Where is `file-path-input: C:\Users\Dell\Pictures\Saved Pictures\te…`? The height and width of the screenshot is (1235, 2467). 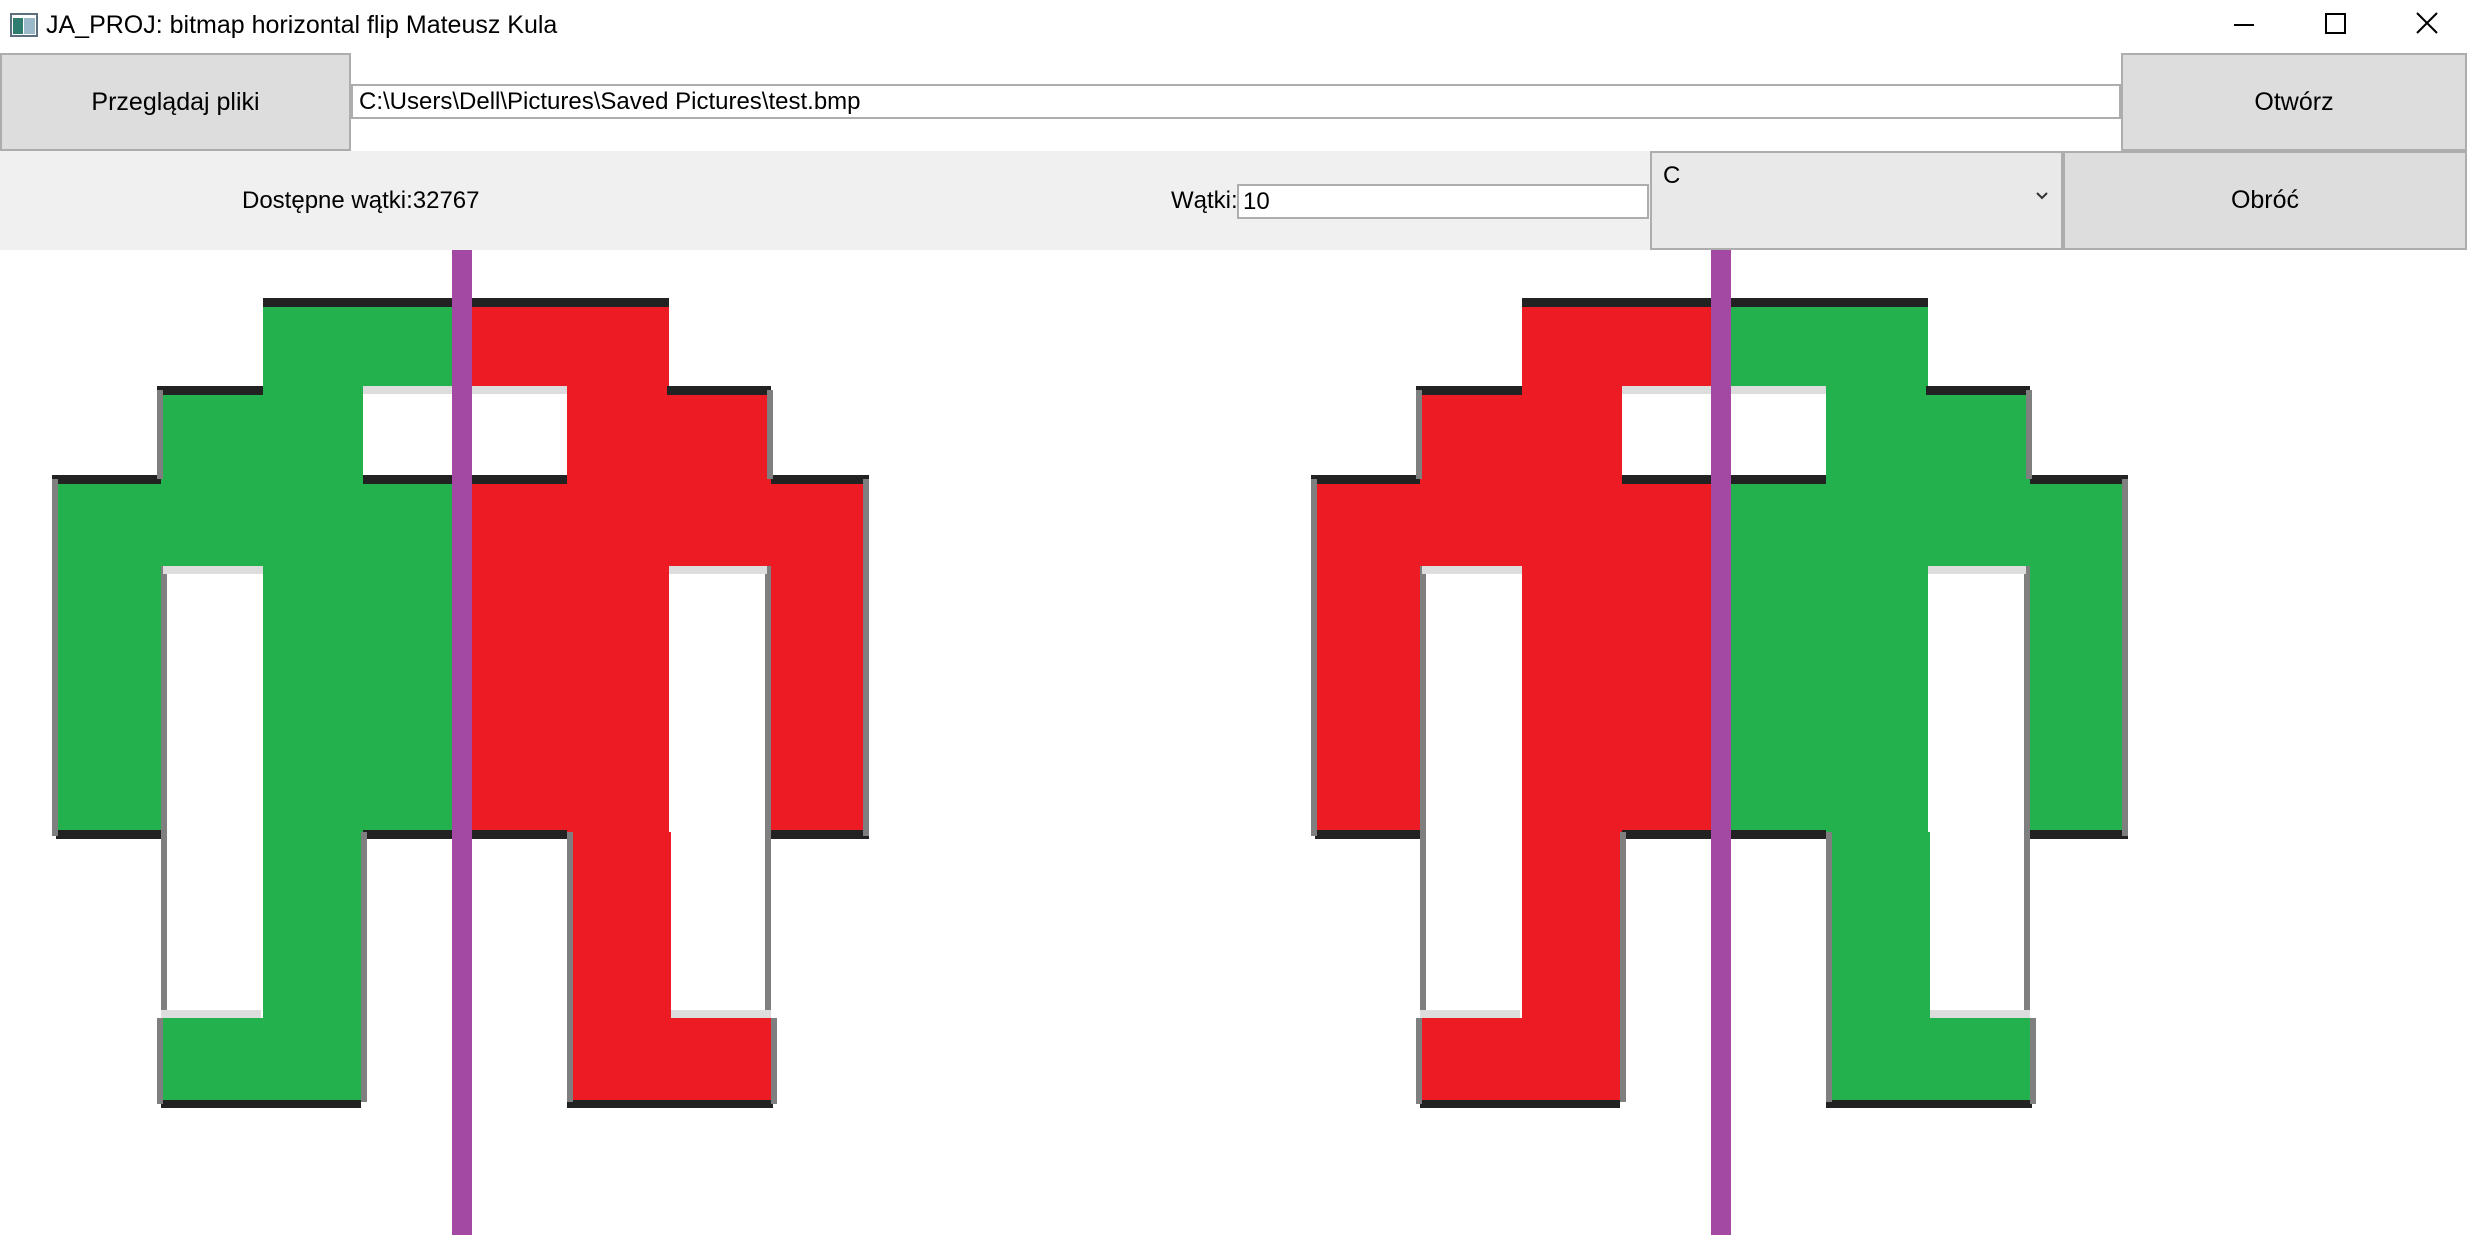
file-path-input: C:\Users\Dell\Pictures\Saved Pictures\te… is located at coordinates (1236, 101).